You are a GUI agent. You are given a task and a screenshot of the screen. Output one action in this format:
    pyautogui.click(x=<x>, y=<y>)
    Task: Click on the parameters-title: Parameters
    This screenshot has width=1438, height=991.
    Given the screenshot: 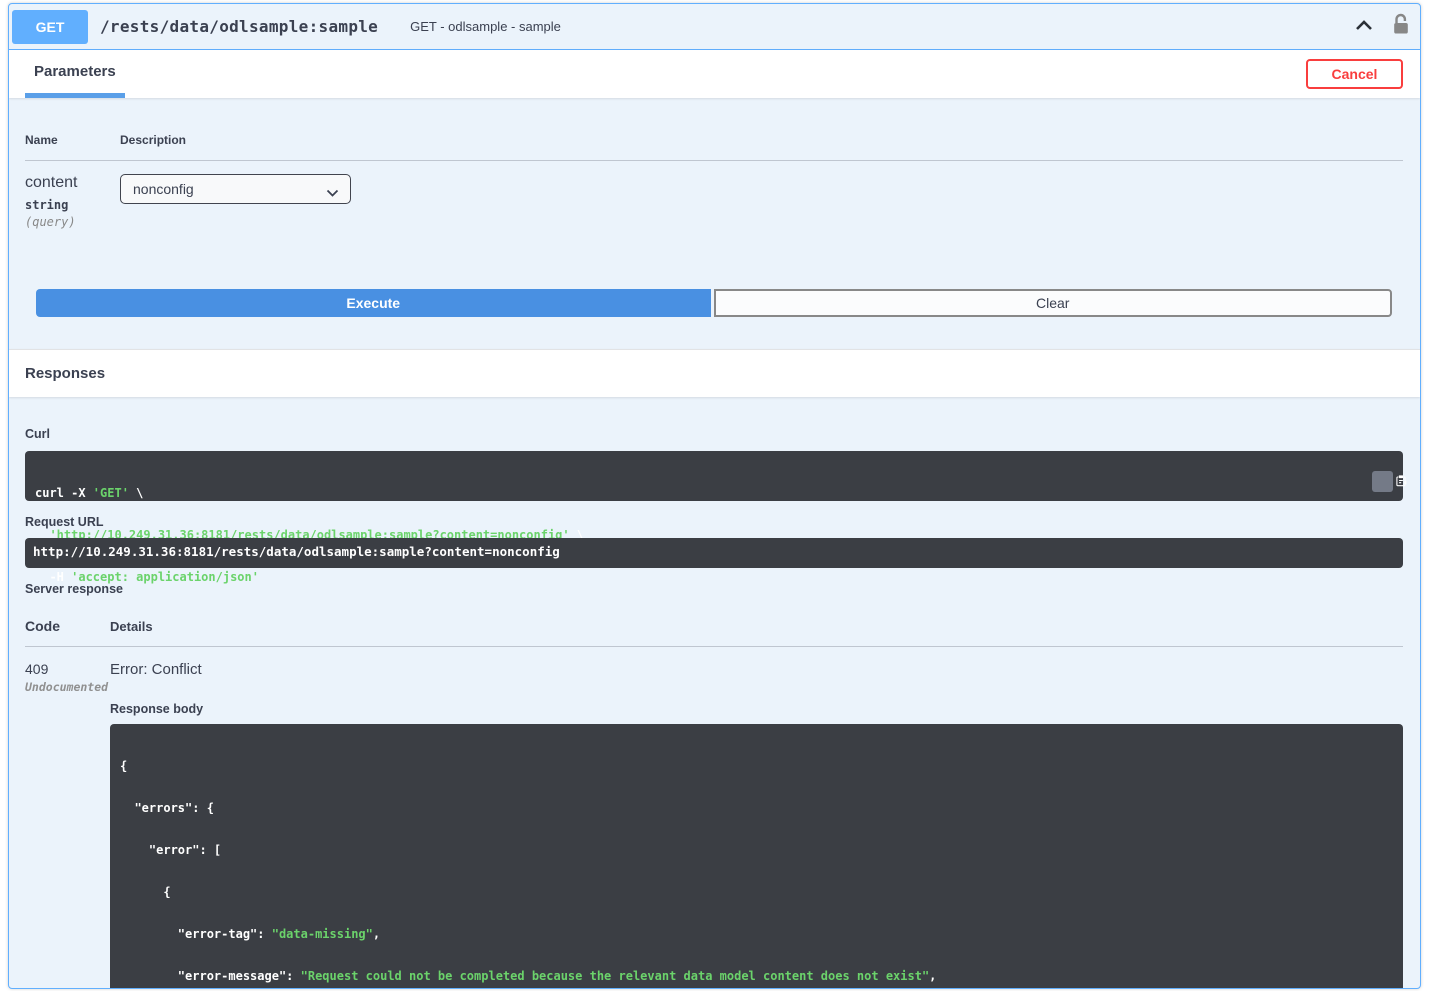 What is the action you would take?
    pyautogui.click(x=75, y=71)
    